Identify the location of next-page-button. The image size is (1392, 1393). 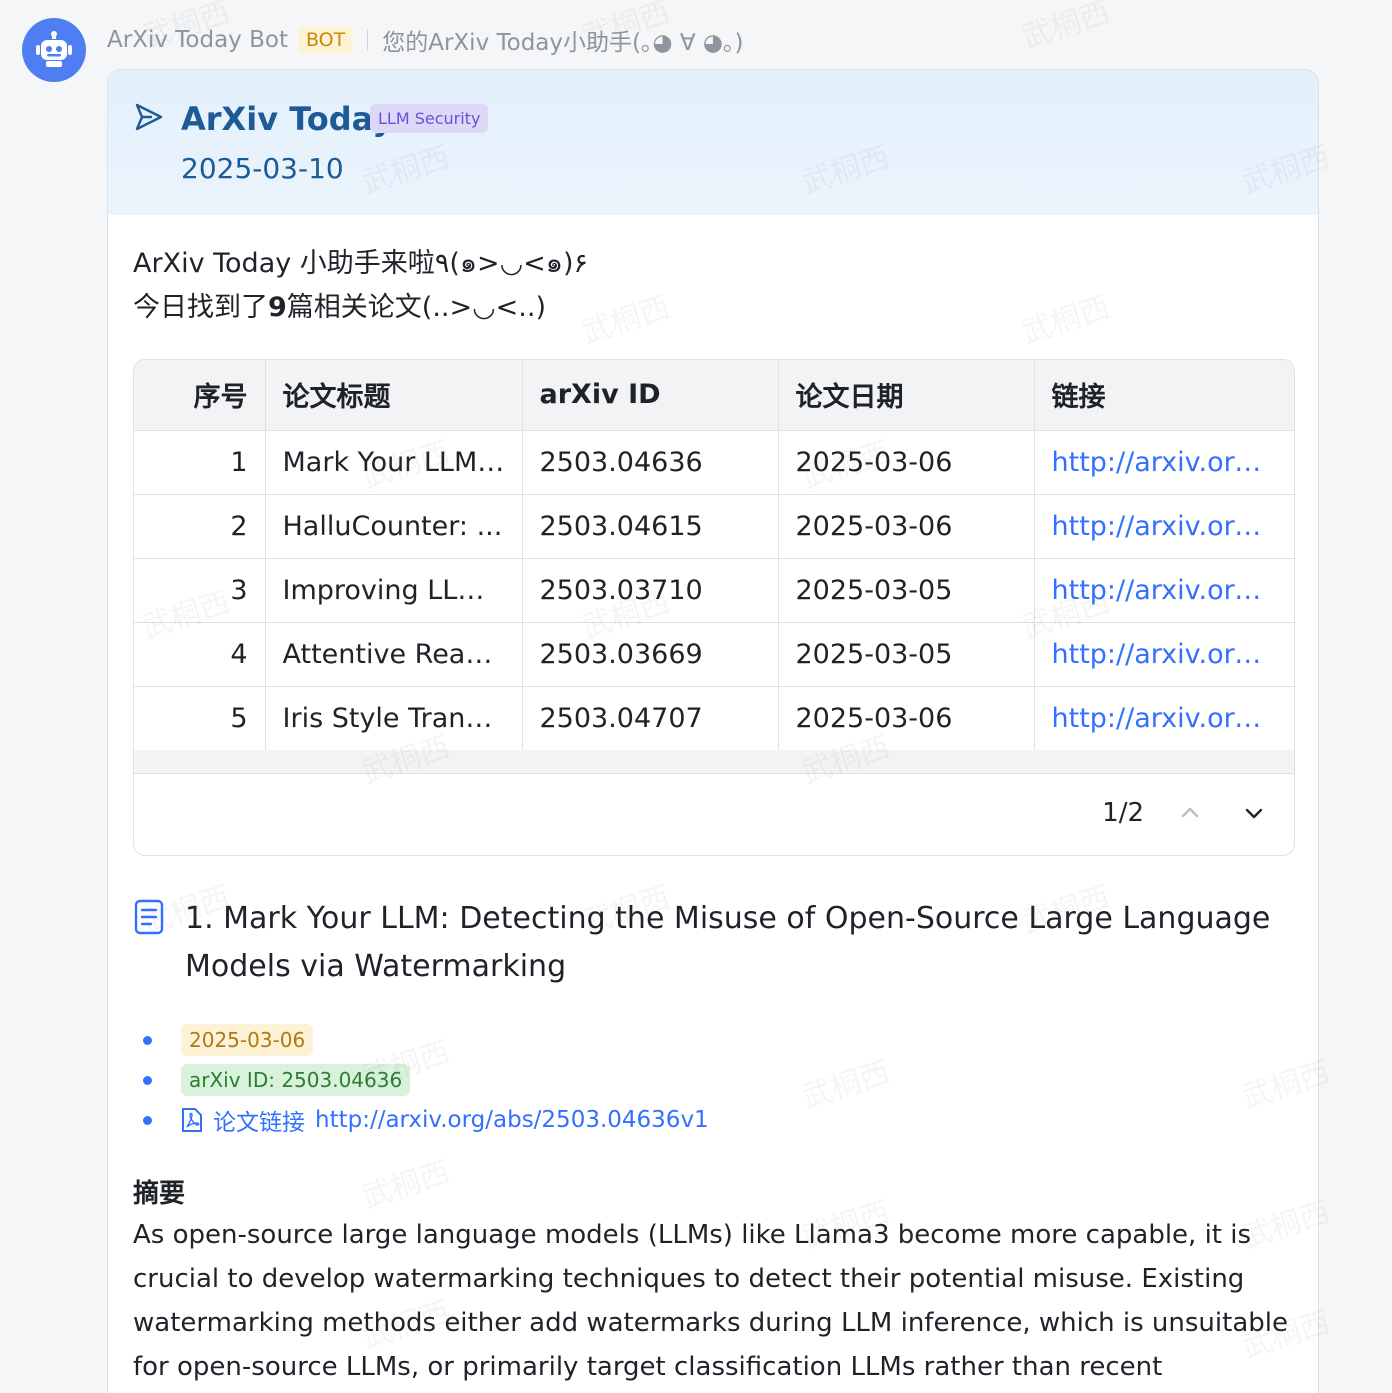
(1254, 813).